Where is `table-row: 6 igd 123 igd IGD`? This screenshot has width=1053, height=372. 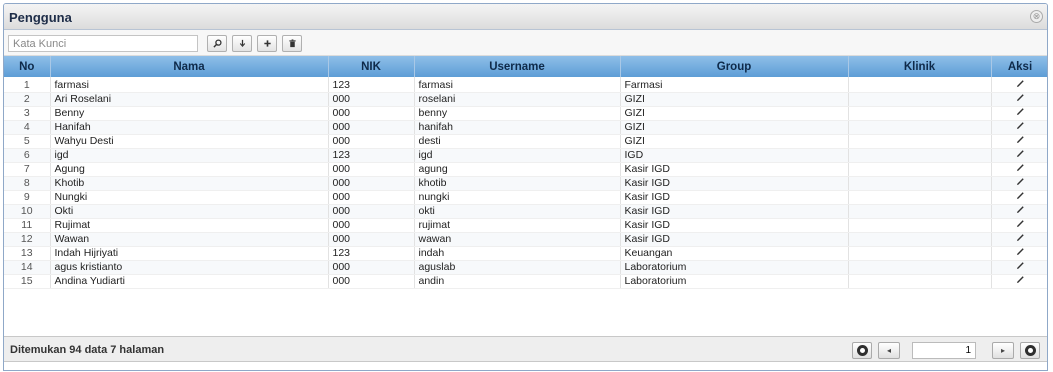
table-row: 6 igd 123 igd IGD is located at coordinates (525, 155).